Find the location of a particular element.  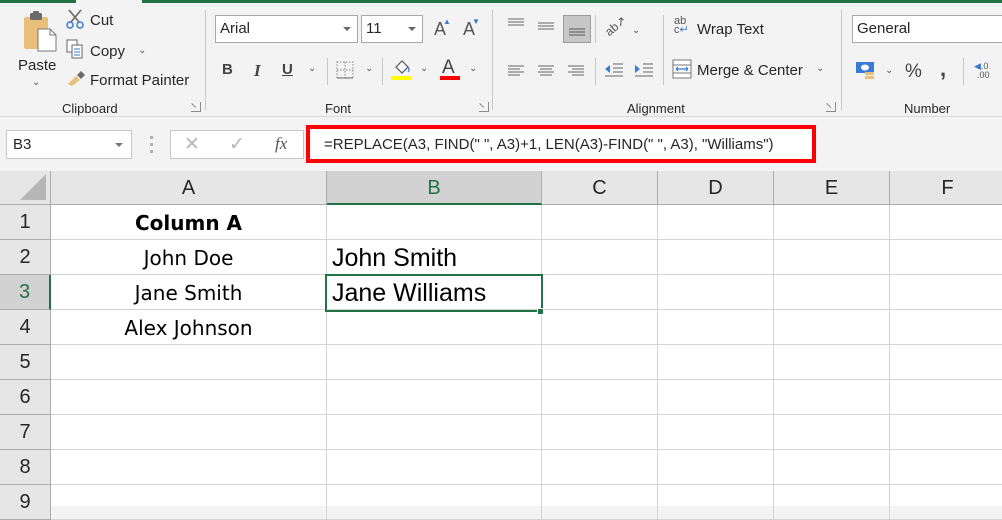

row-header-2: 2 is located at coordinates (25, 257).